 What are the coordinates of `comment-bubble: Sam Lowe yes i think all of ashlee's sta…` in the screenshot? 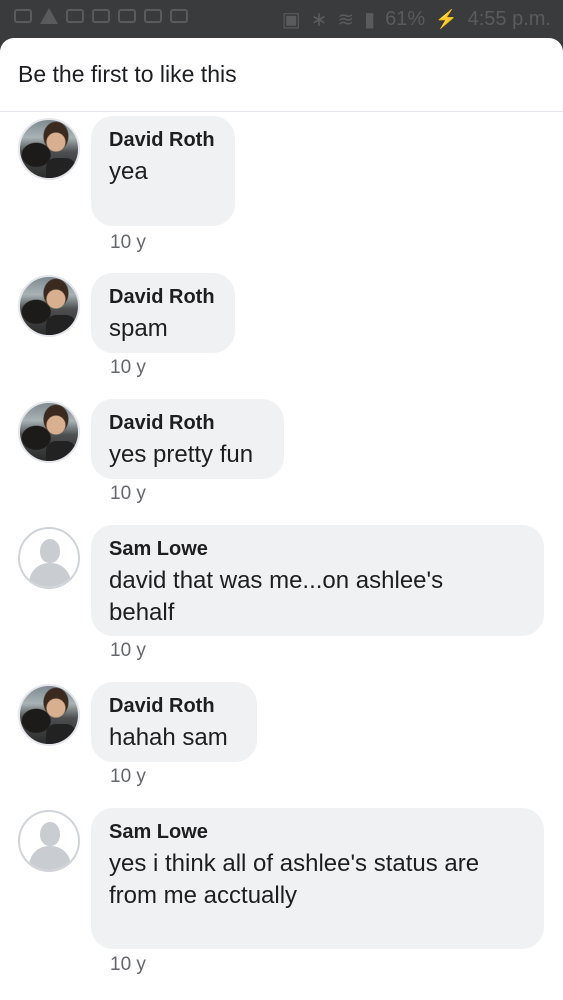 It's located at (317, 878).